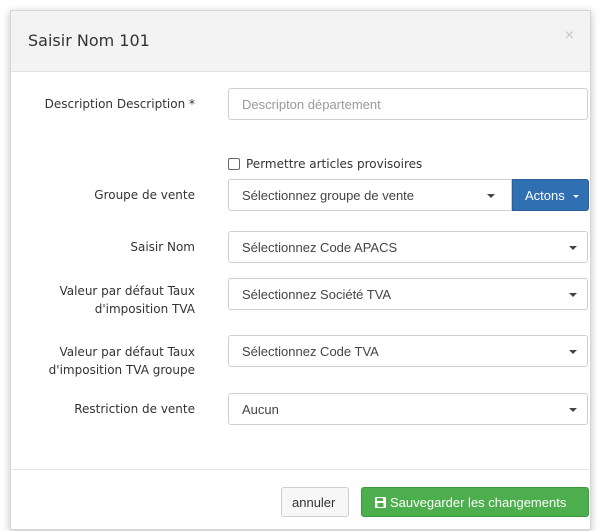 The height and width of the screenshot is (531, 603). What do you see at coordinates (311, 104) in the screenshot?
I see `description-placeholder: Descripton département` at bounding box center [311, 104].